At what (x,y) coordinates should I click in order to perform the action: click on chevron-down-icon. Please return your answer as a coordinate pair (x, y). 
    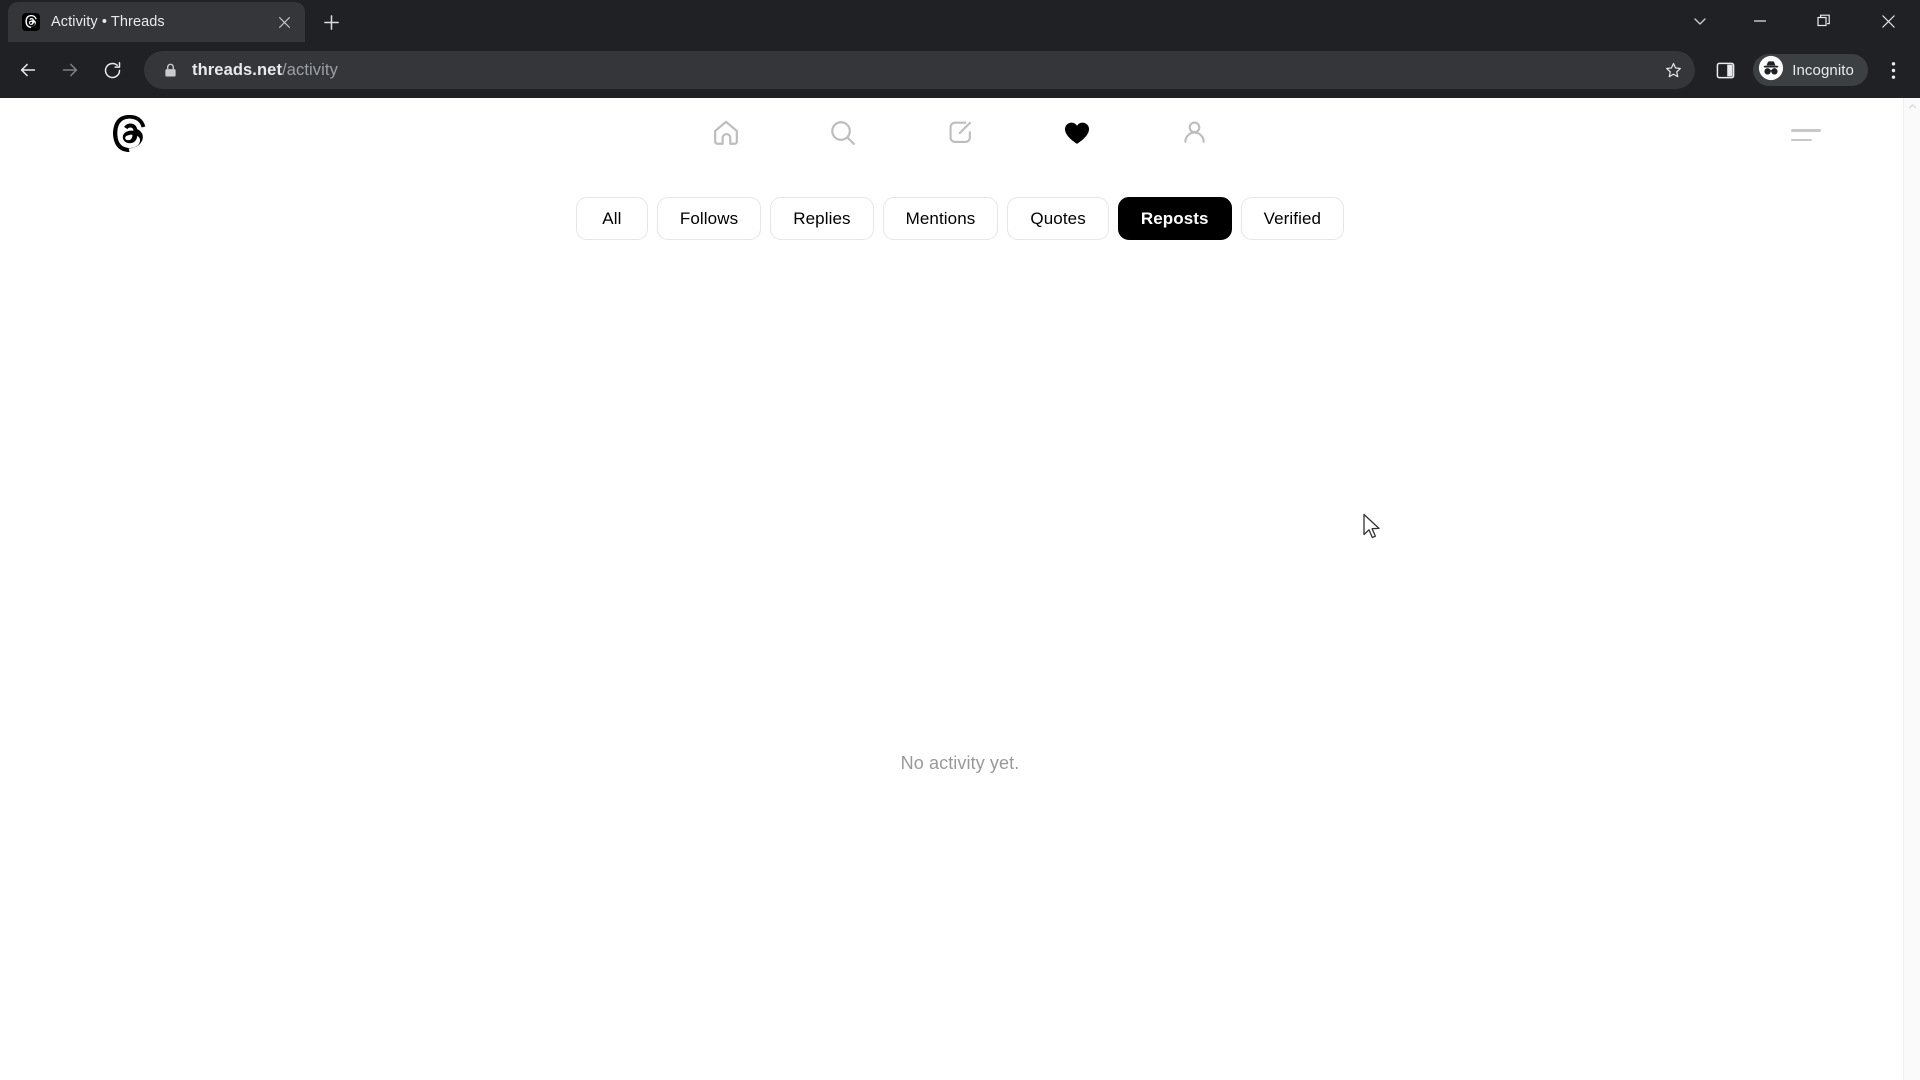
    Looking at the image, I should click on (1700, 21).